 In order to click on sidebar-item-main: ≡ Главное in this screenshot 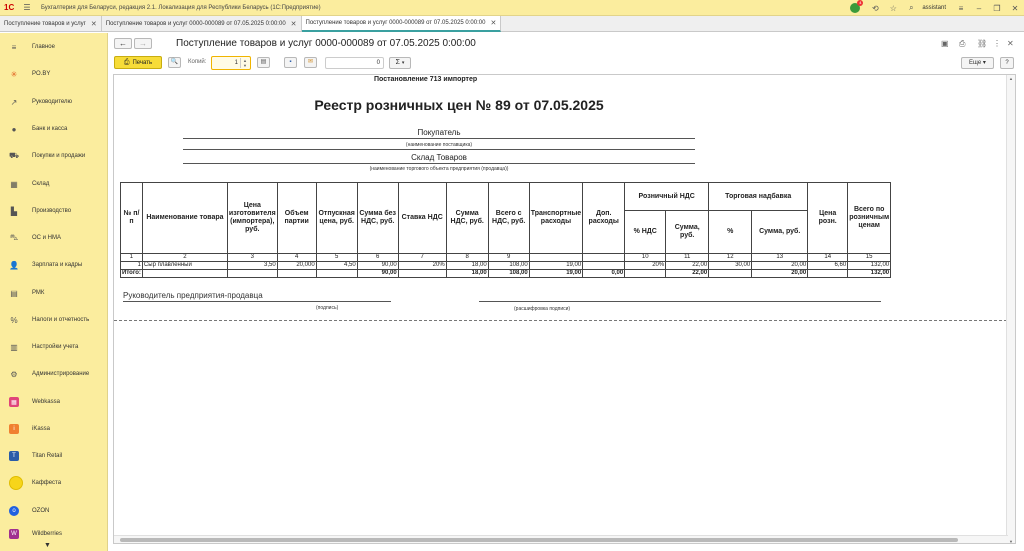, I will do `click(54, 47)`.